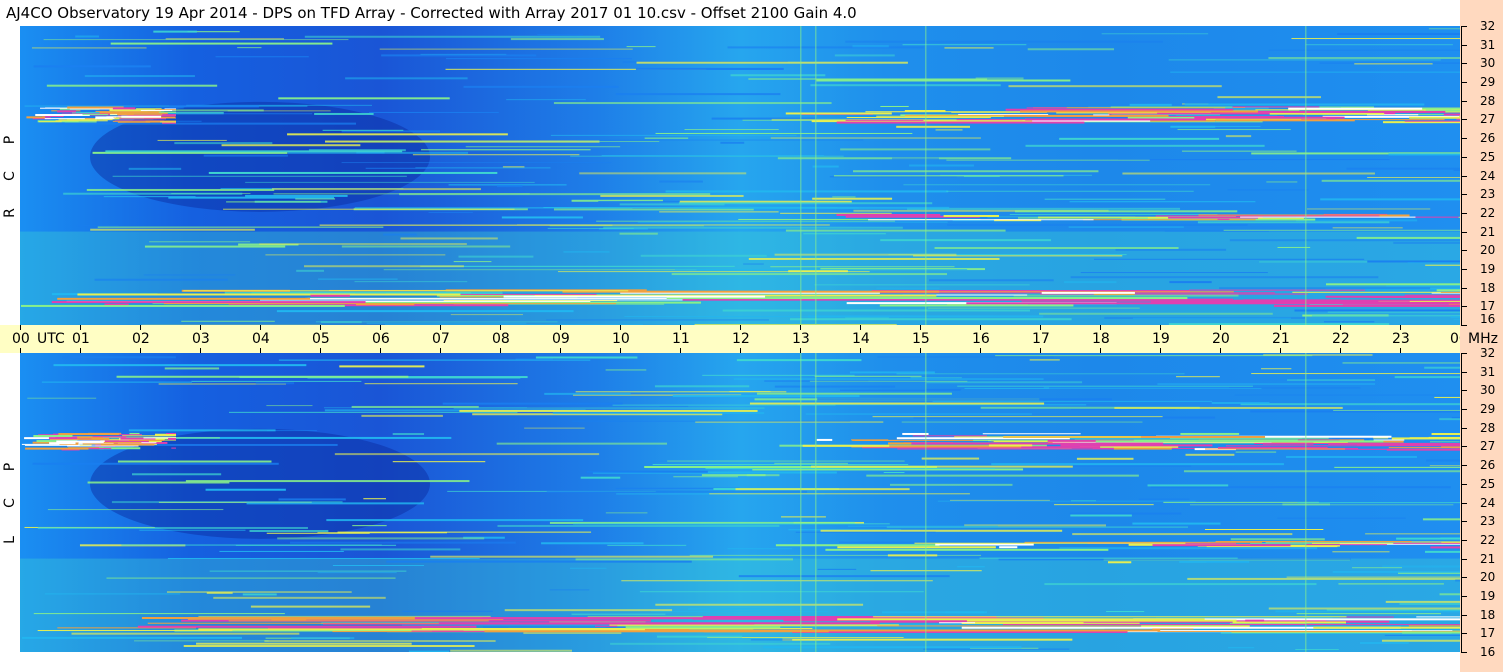  I want to click on rcp-freq-label-25: 25, so click(1488, 157).